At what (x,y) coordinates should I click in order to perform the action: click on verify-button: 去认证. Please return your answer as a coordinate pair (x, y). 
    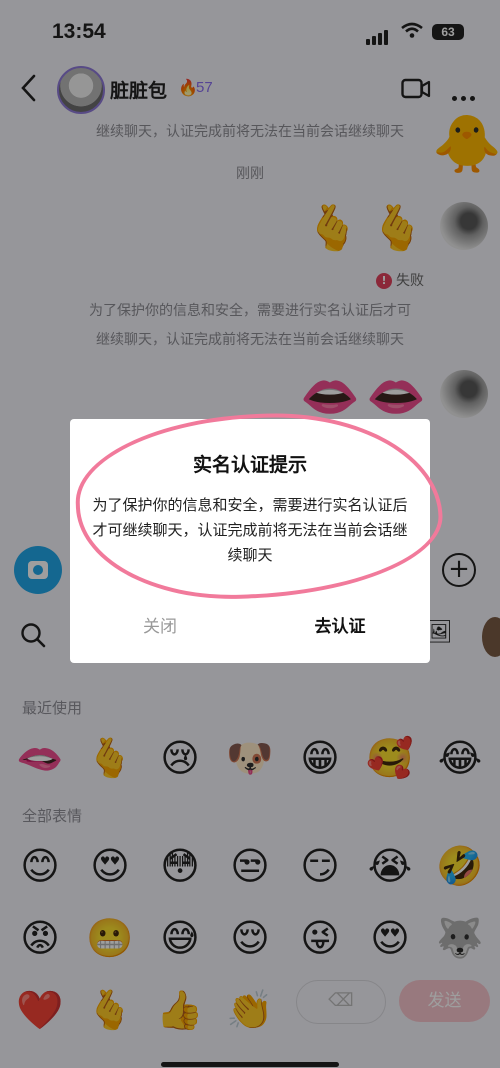
    Looking at the image, I should click on (340, 624).